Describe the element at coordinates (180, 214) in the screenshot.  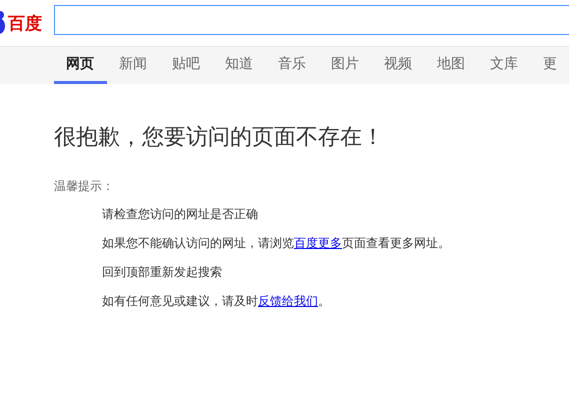
I see `tip-text: 请检查您访问的网址是否正确` at that location.